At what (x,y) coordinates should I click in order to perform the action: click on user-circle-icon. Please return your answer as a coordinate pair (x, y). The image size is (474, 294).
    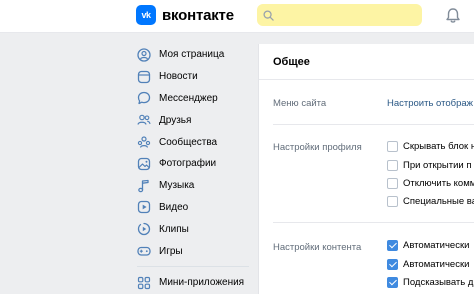
    Looking at the image, I should click on (144, 55).